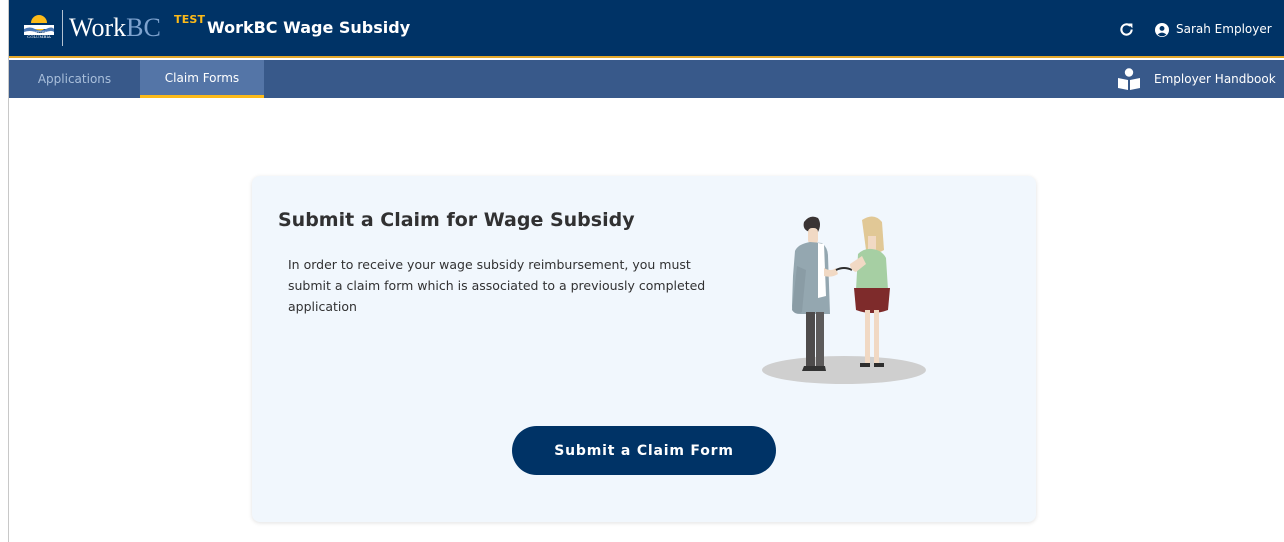 Image resolution: width=1284 pixels, height=542 pixels. Describe the element at coordinates (98, 27) in the screenshot. I see `workbc-logo-work: Work` at that location.